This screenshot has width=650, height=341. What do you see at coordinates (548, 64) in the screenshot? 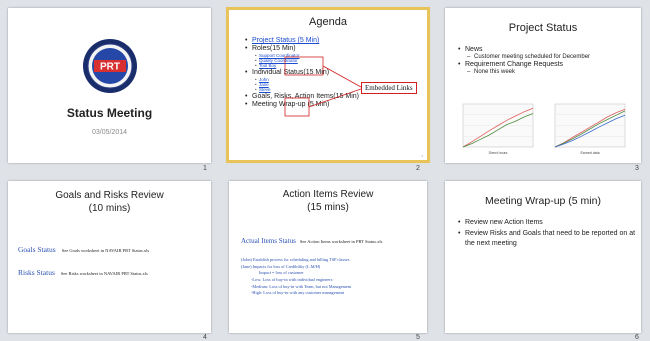
I see `status-bullet: Requirement Change Requests` at bounding box center [548, 64].